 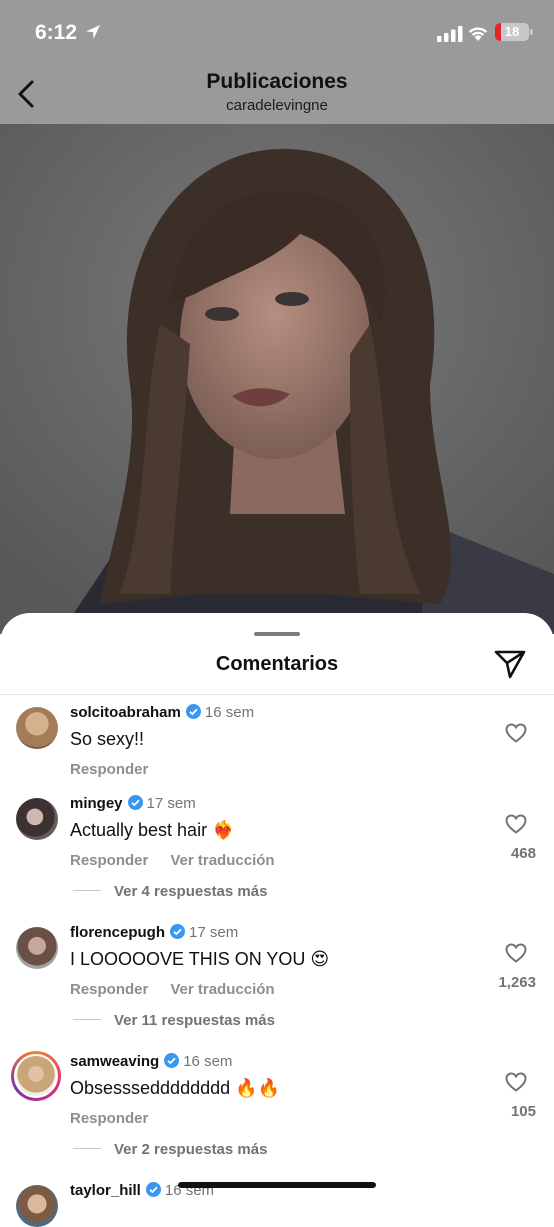 I want to click on battery-cap, so click(x=531, y=32).